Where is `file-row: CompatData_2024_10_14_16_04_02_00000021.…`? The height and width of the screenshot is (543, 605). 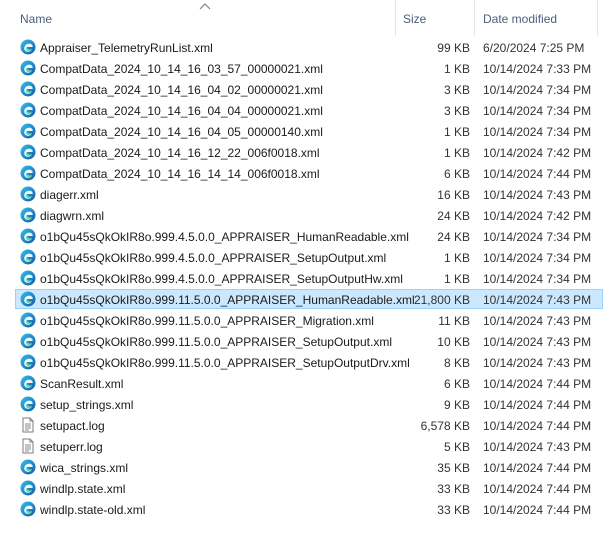
file-row: CompatData_2024_10_14_16_04_02_00000021.… is located at coordinates (302, 89).